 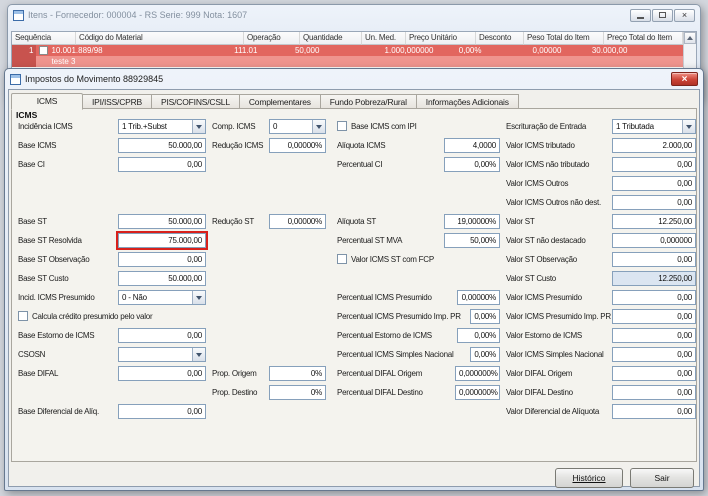 I want to click on label-valor-st: Valor ST, so click(x=520, y=221).